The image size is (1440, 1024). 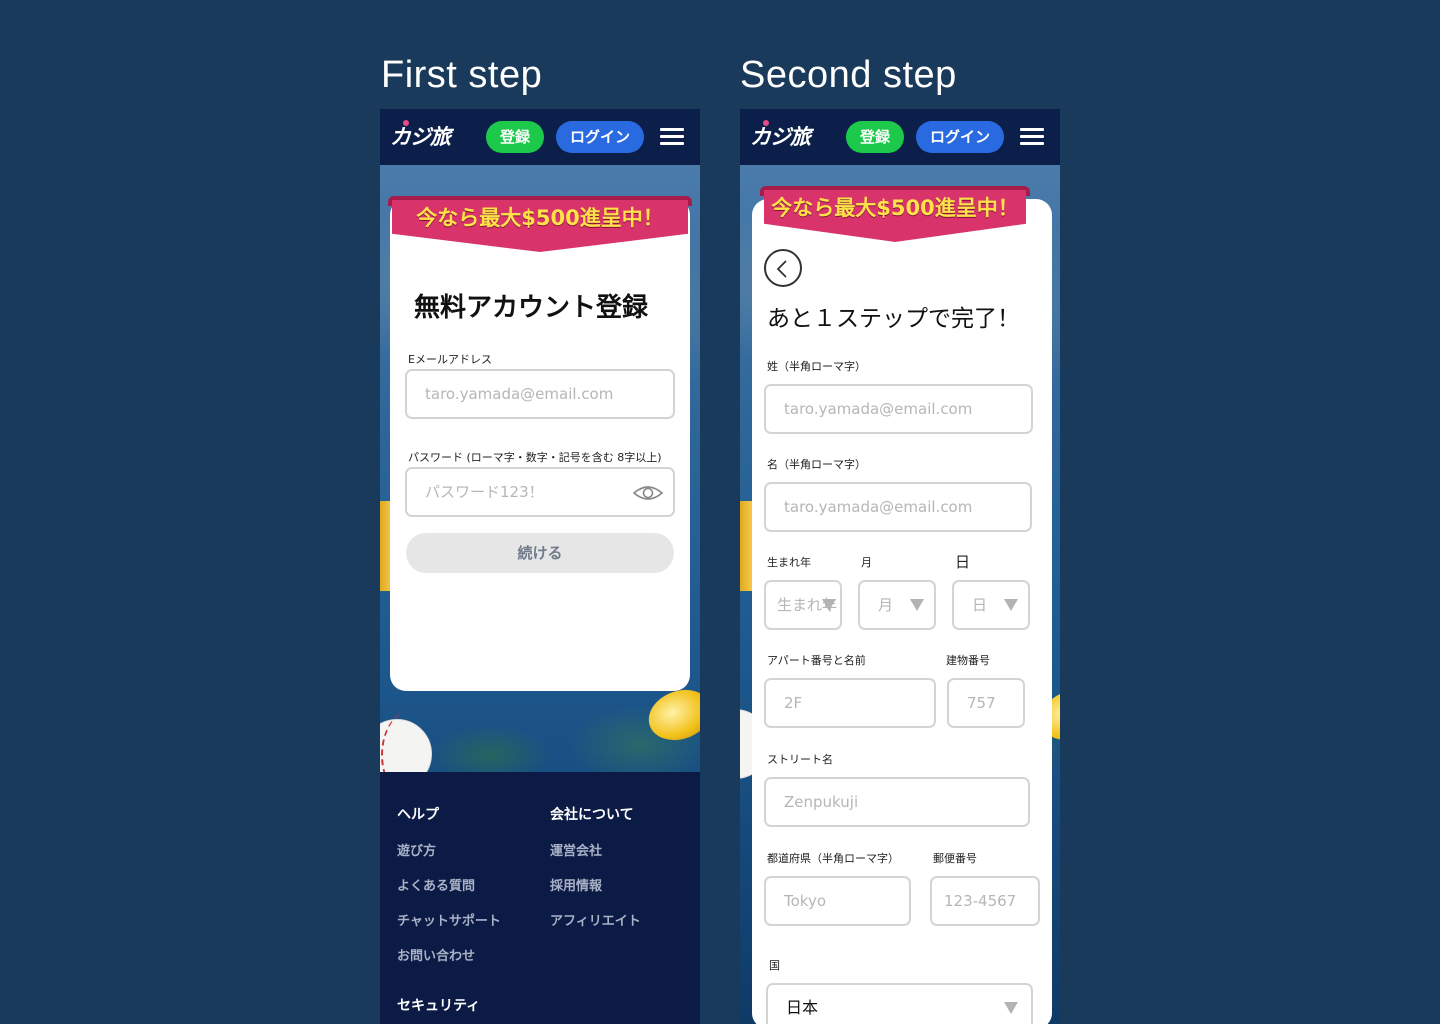 What do you see at coordinates (866, 562) in the screenshot?
I see `month-label: 月` at bounding box center [866, 562].